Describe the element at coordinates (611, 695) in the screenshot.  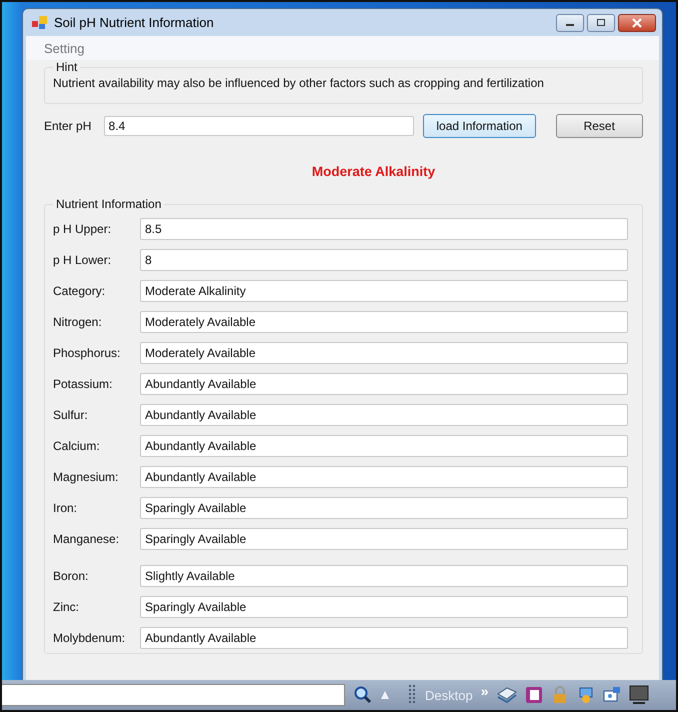
I see `monitor-icon` at that location.